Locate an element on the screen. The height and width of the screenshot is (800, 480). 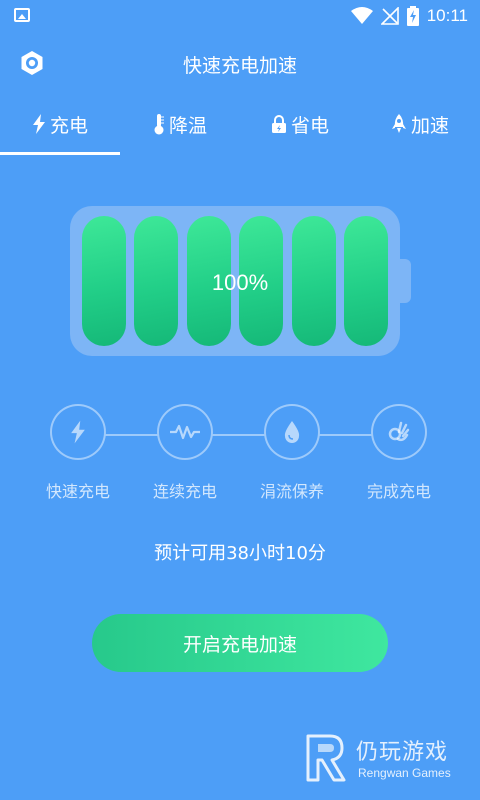
status-icons: 10:11 is located at coordinates (409, 16).